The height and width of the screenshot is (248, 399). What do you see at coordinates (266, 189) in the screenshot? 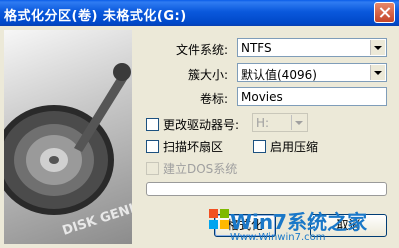
I see `format-progress-bar` at bounding box center [266, 189].